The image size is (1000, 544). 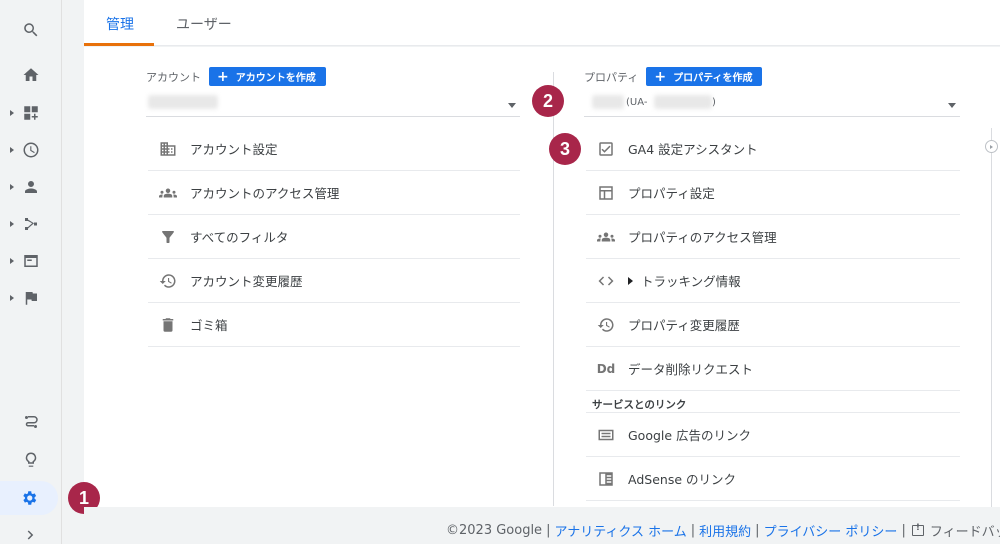 What do you see at coordinates (334, 149) in the screenshot?
I see `account-settings-item: アカウント設定` at bounding box center [334, 149].